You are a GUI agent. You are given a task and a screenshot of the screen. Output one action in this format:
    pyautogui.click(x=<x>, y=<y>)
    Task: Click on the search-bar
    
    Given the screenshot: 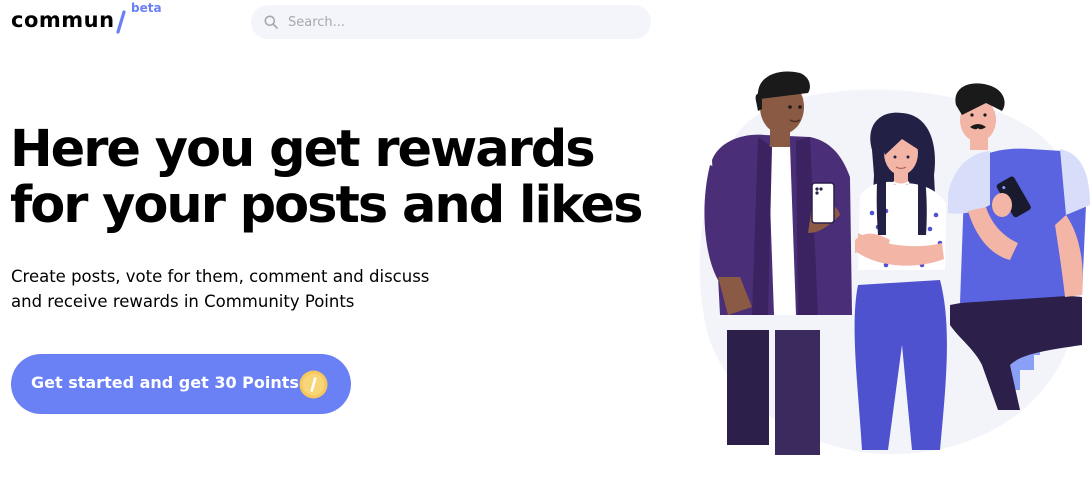 What is the action you would take?
    pyautogui.click(x=451, y=22)
    